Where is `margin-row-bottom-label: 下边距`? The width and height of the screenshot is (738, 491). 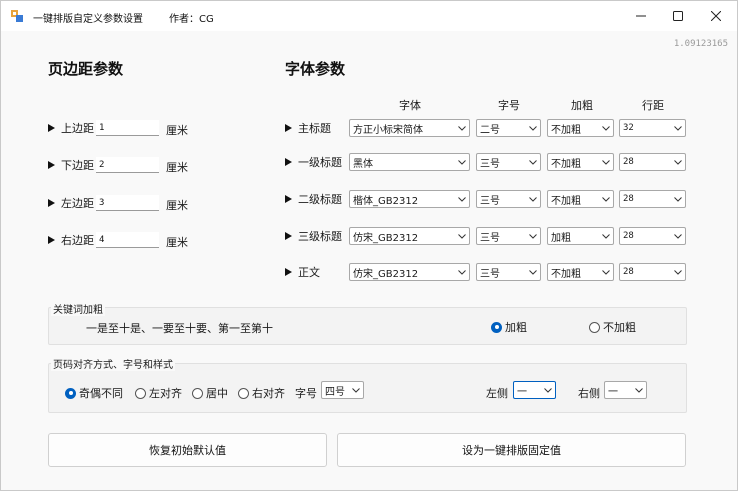 margin-row-bottom-label: 下边距 is located at coordinates (71, 165).